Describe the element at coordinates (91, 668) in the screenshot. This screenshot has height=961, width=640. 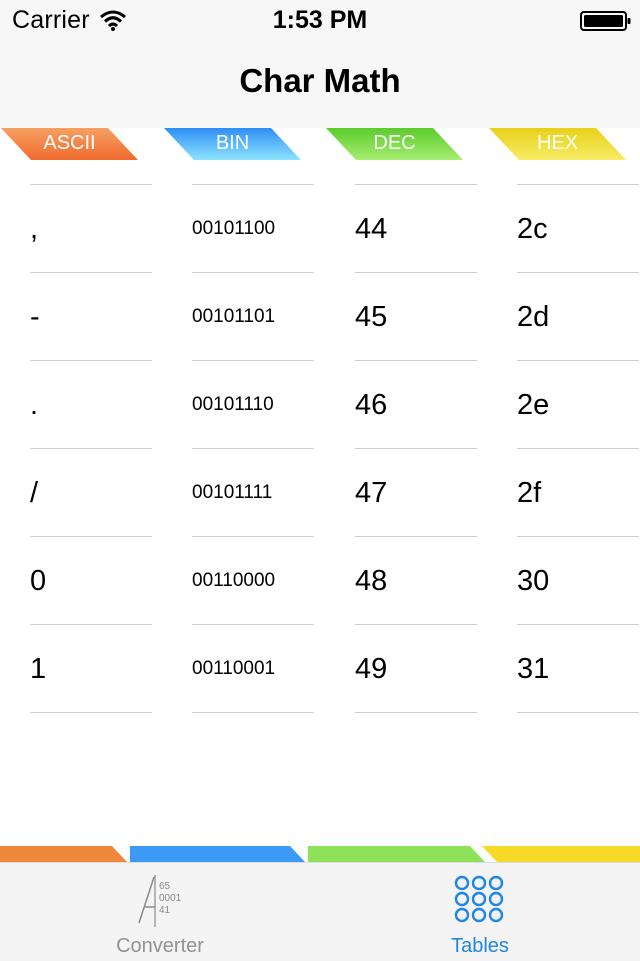
I see `ascii-cell: 1` at that location.